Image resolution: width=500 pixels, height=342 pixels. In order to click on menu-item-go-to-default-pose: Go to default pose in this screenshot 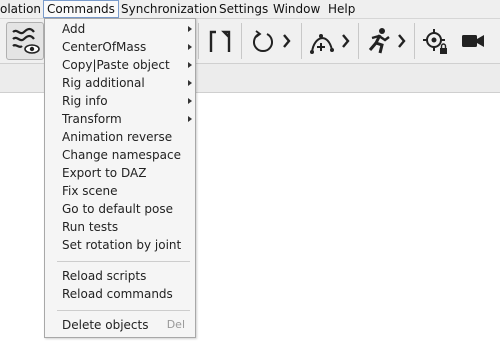, I will do `click(120, 209)`.